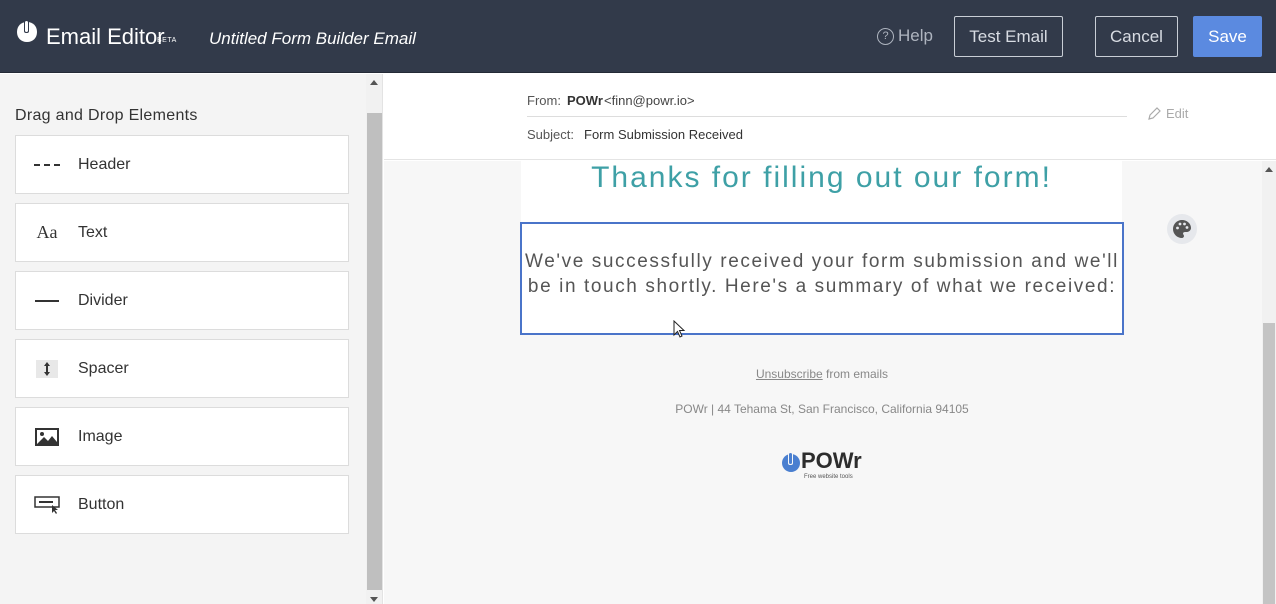 This screenshot has width=1276, height=604. What do you see at coordinates (47, 368) in the screenshot?
I see `spacer-arrows-icon` at bounding box center [47, 368].